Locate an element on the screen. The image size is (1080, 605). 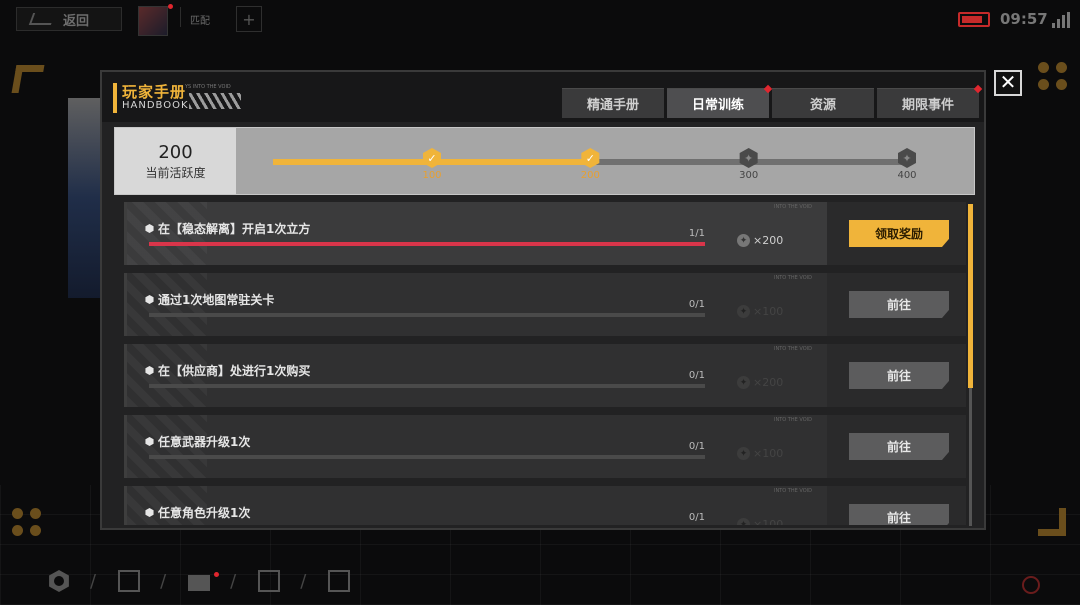
back-label: 返回 is located at coordinates (76, 21).